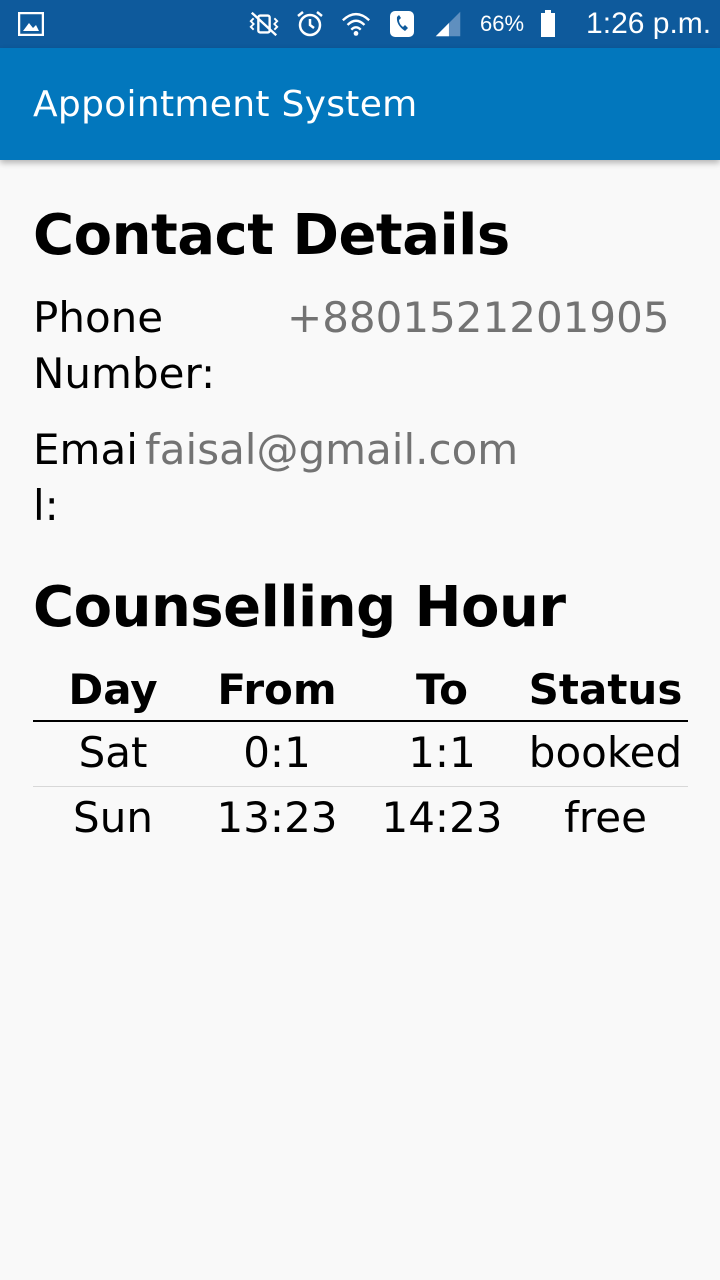 The height and width of the screenshot is (1280, 720). I want to click on column-header-day: Day, so click(113, 689).